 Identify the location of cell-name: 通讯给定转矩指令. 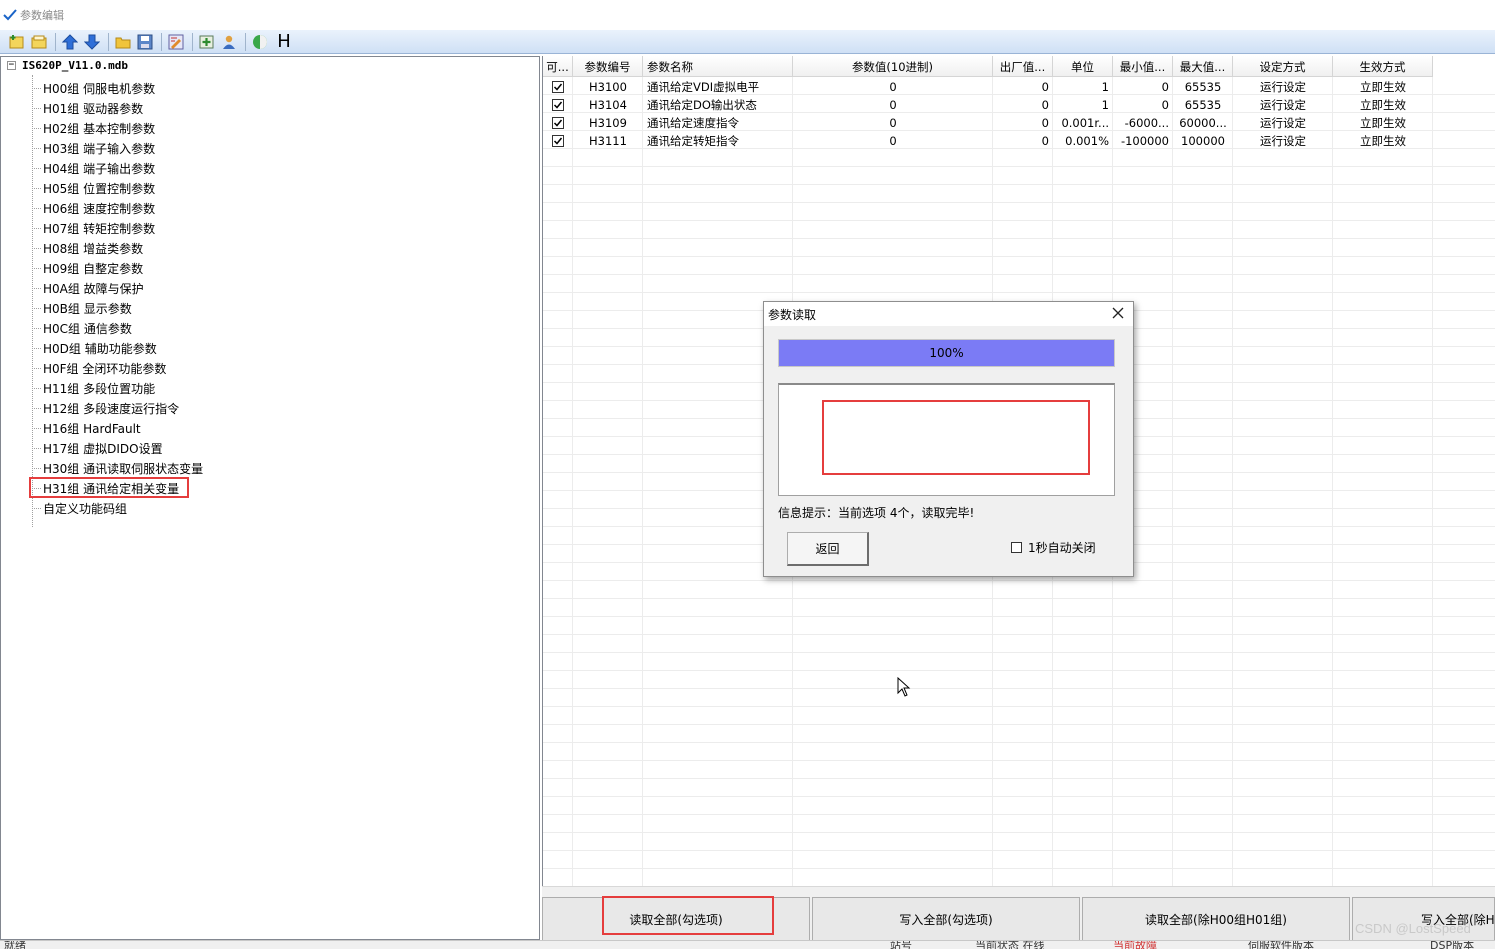
(718, 141).